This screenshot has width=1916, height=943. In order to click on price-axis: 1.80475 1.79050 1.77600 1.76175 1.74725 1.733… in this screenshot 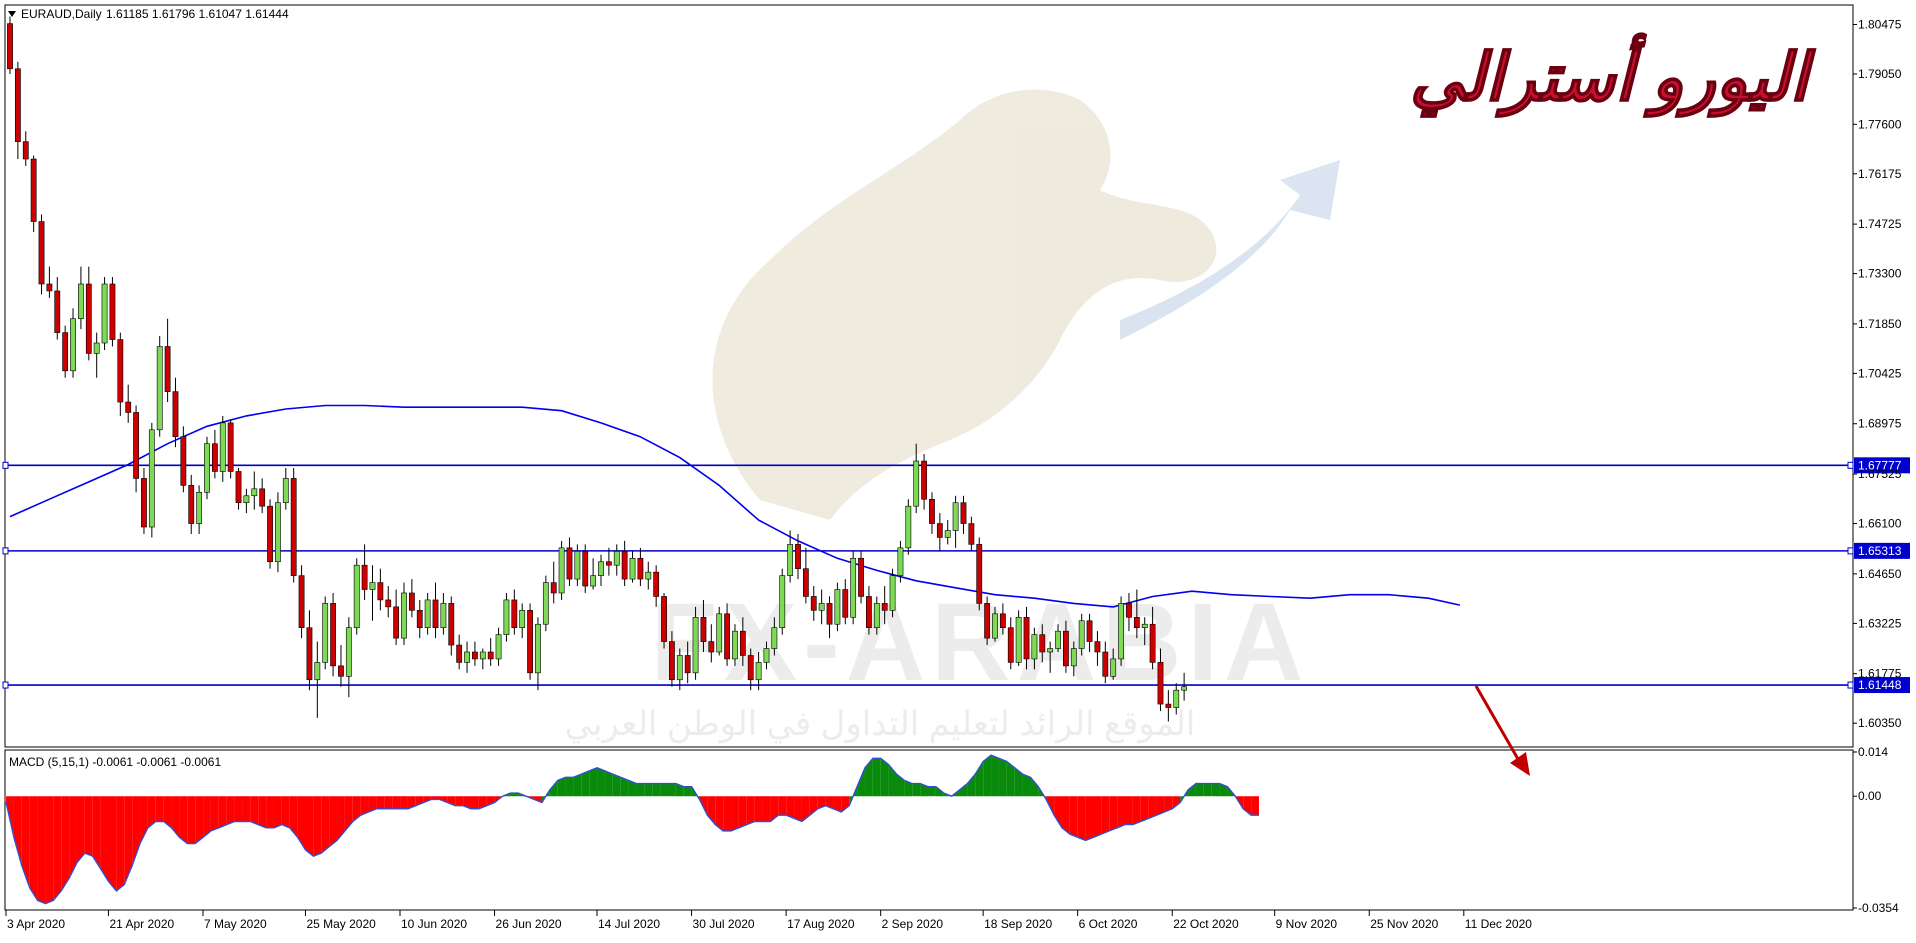, I will do `click(1877, 373)`.